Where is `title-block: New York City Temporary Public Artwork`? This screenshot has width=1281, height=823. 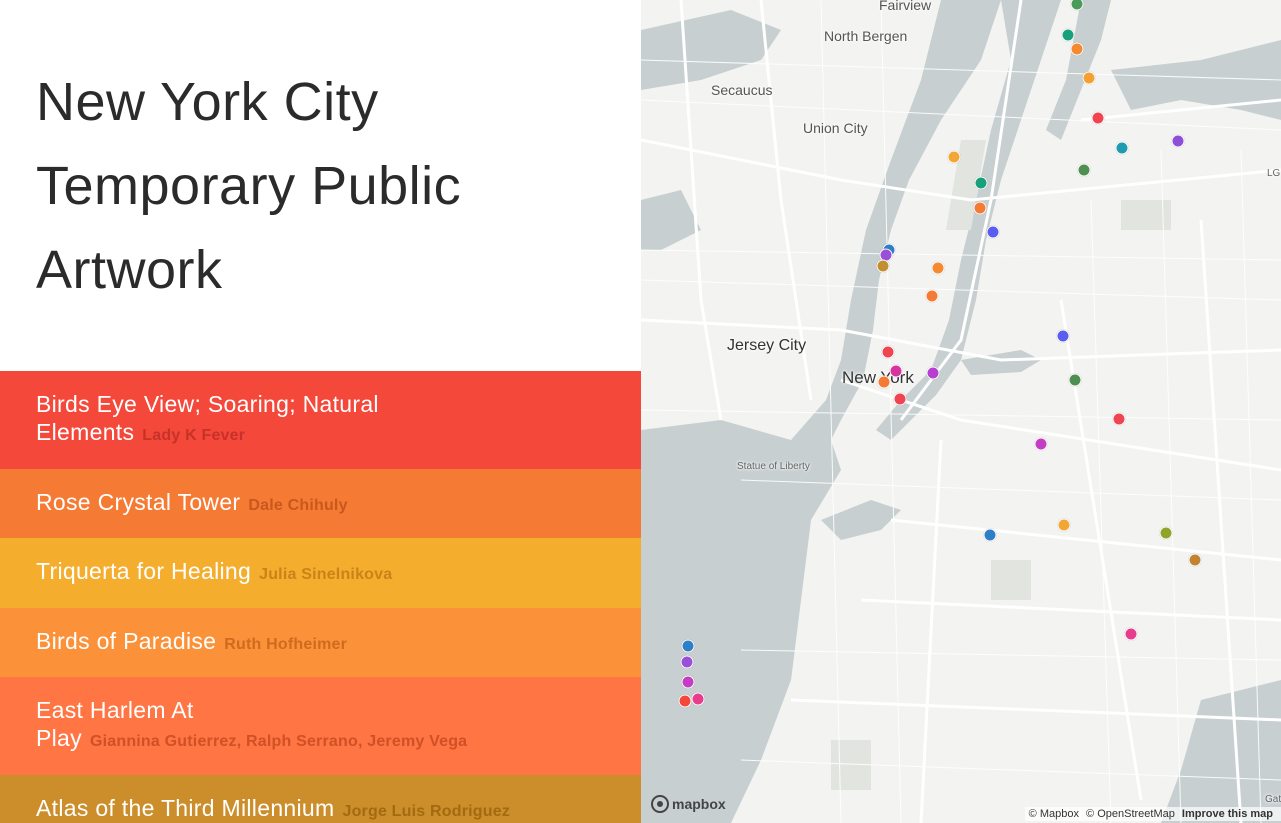
title-block: New York City Temporary Public Artwork is located at coordinates (316, 186).